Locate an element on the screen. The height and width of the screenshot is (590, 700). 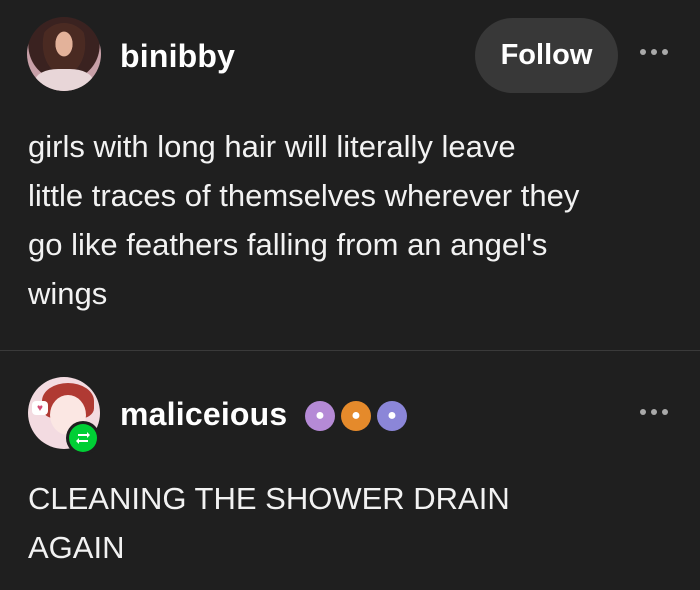
avatar-binibby is located at coordinates (64, 54).